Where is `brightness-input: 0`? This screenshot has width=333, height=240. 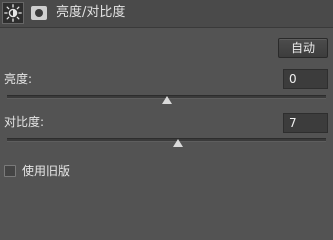
brightness-input: 0 is located at coordinates (305, 79).